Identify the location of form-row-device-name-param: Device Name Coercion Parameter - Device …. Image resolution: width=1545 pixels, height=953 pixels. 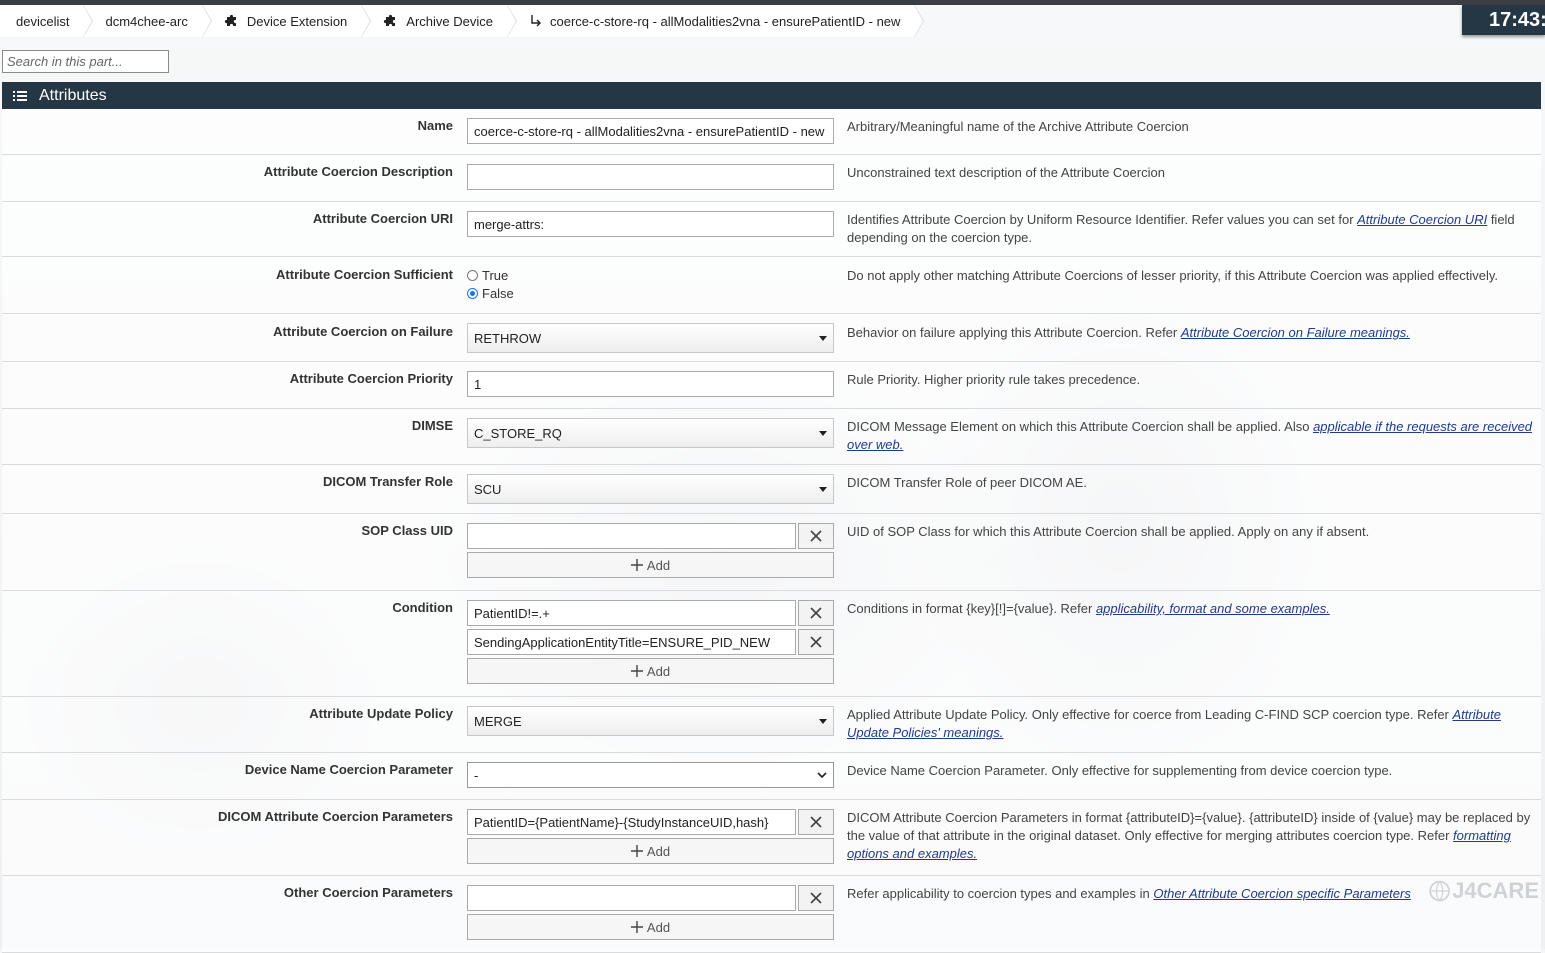
(771, 776).